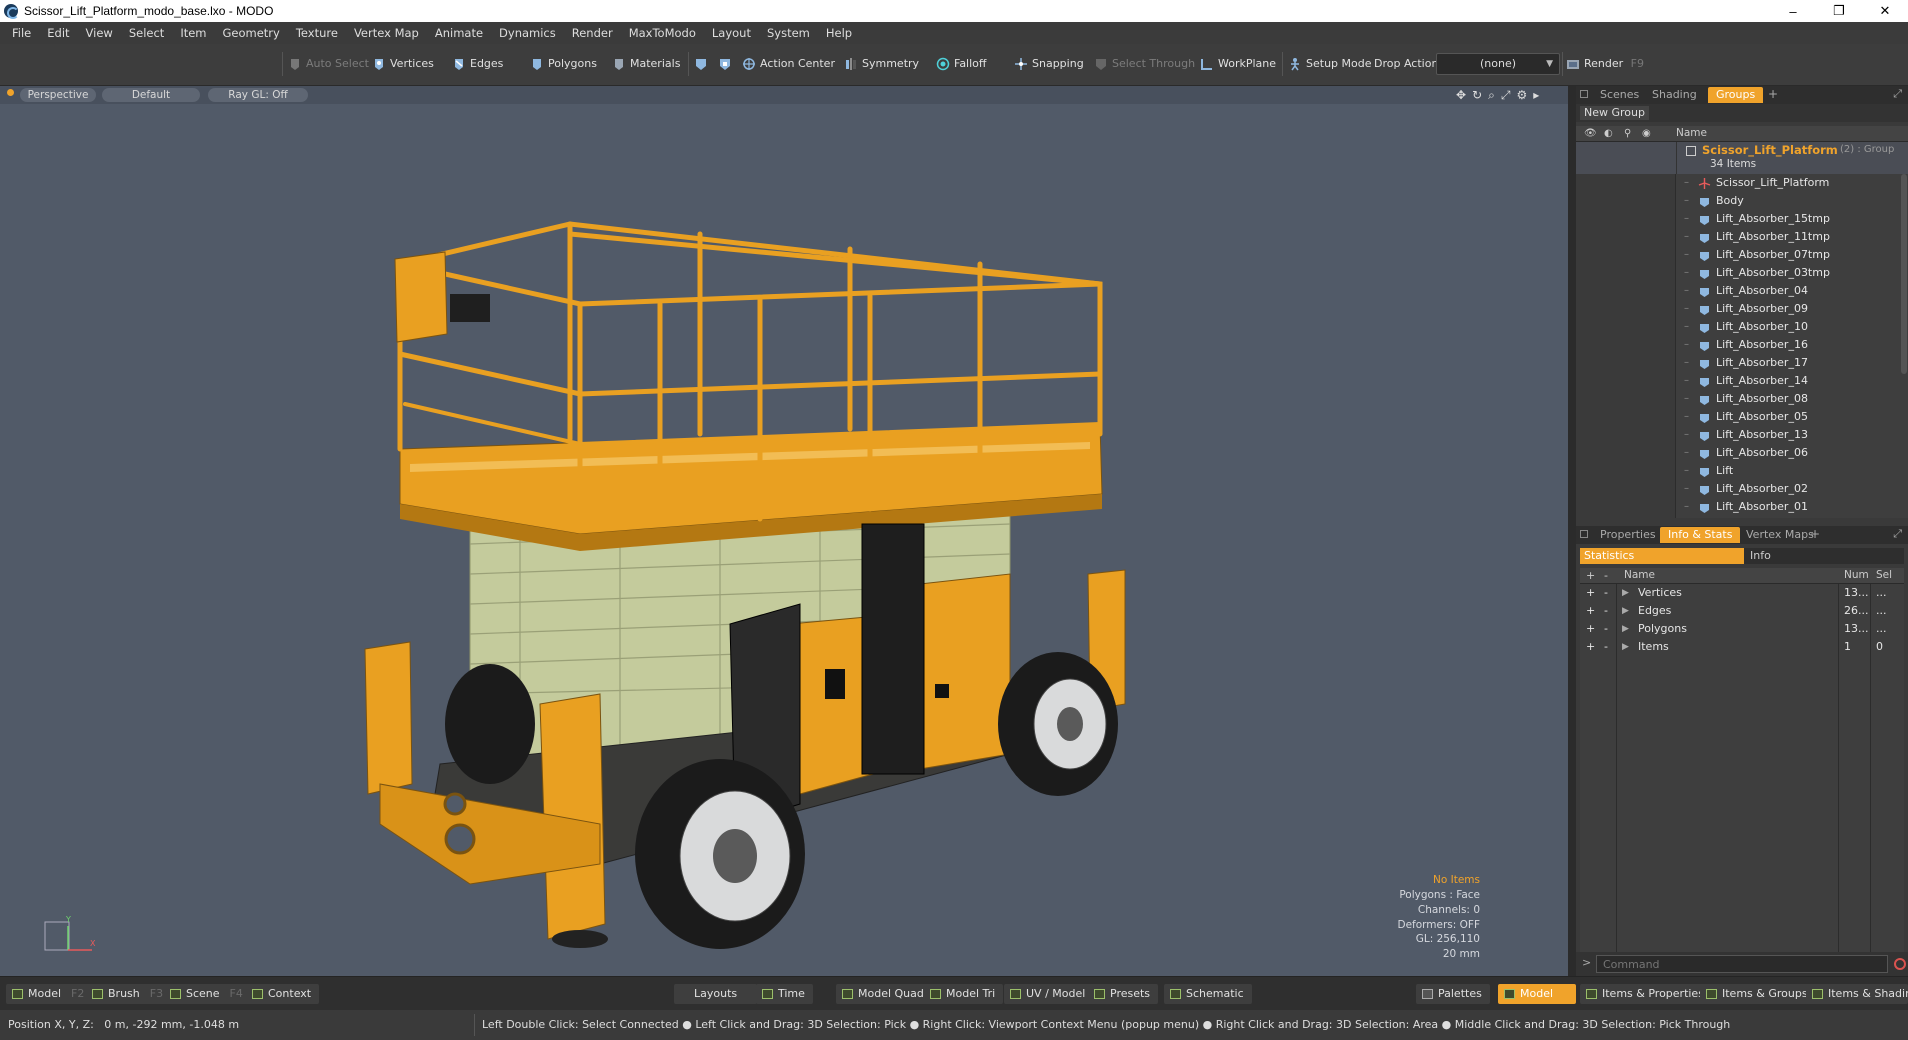 This screenshot has height=1040, width=1908. What do you see at coordinates (1742, 183) in the screenshot?
I see `list-item: – Scissor_Lift_Platform` at bounding box center [1742, 183].